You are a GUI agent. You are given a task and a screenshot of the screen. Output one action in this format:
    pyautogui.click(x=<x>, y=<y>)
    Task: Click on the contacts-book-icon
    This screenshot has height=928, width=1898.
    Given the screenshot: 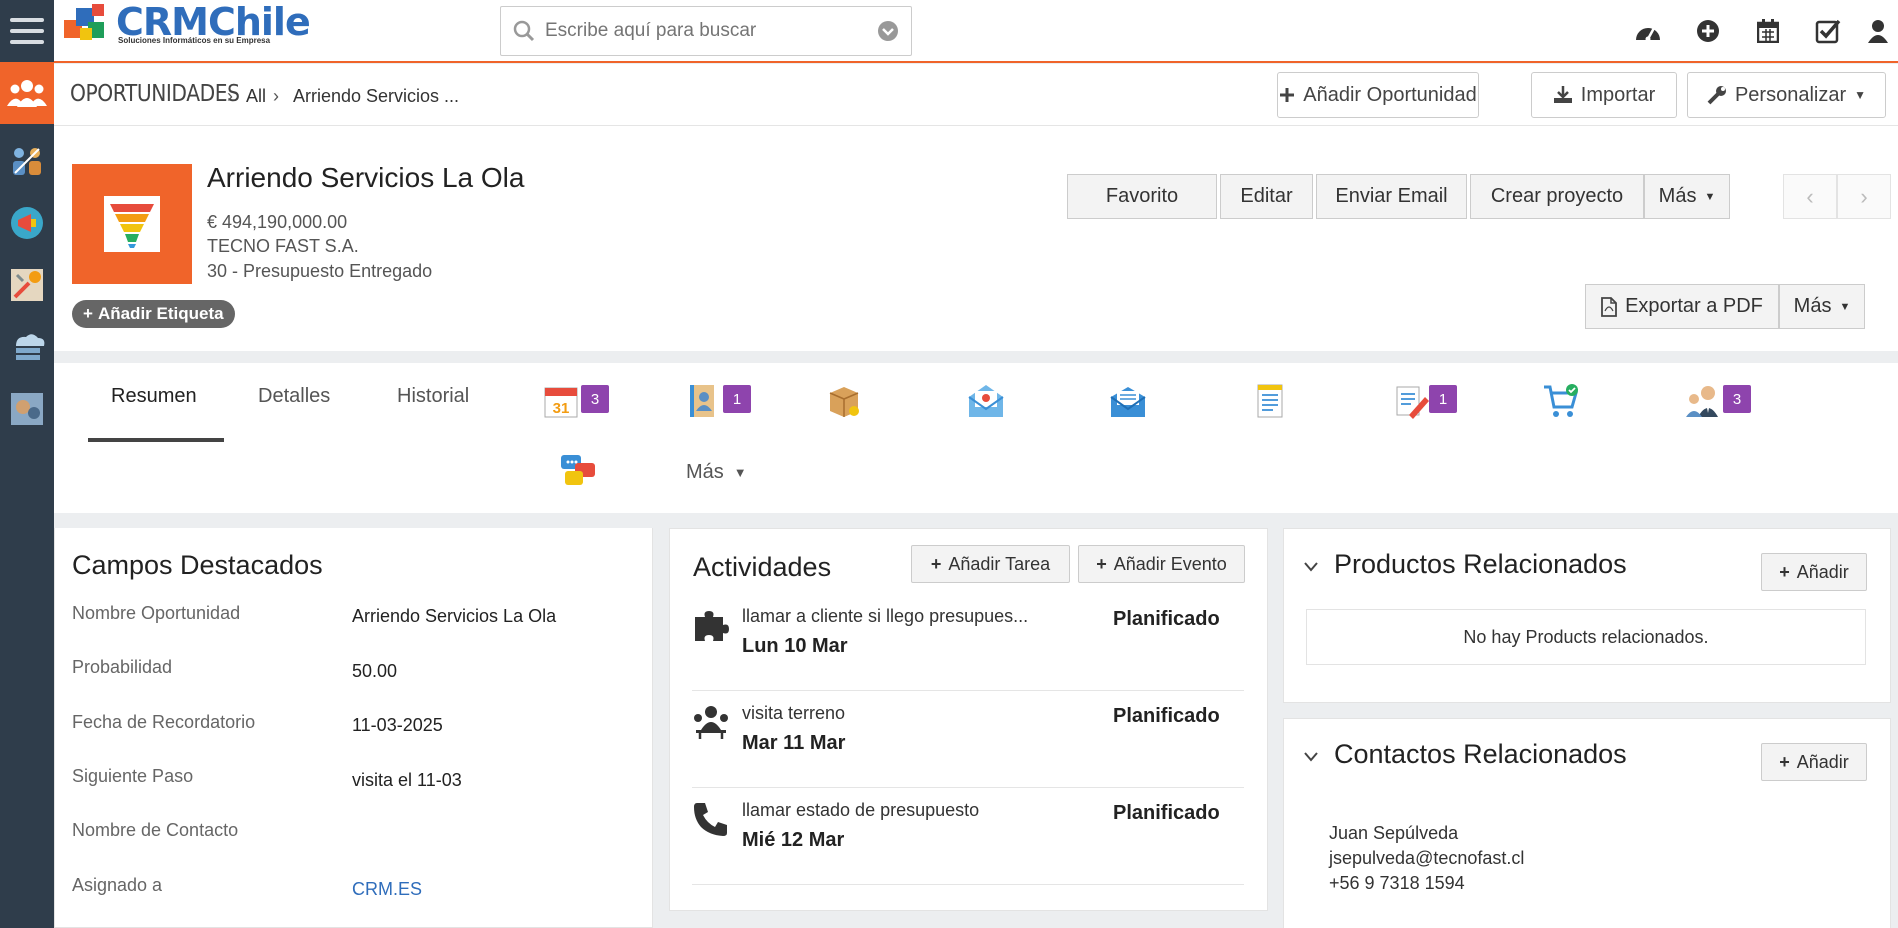 What is the action you would take?
    pyautogui.click(x=702, y=401)
    